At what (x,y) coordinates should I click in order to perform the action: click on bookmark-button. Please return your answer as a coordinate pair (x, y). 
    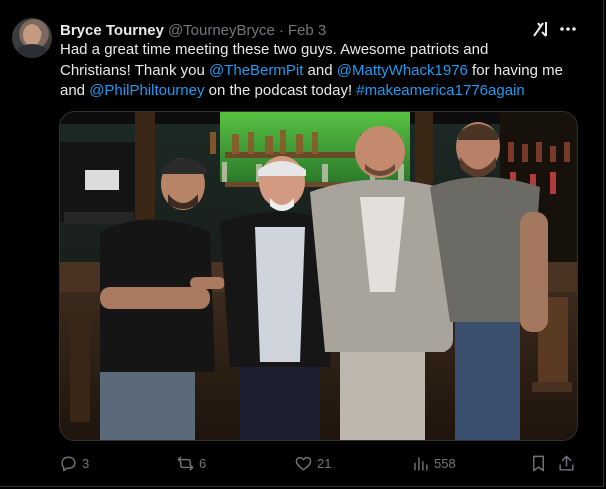
    Looking at the image, I should click on (538, 463).